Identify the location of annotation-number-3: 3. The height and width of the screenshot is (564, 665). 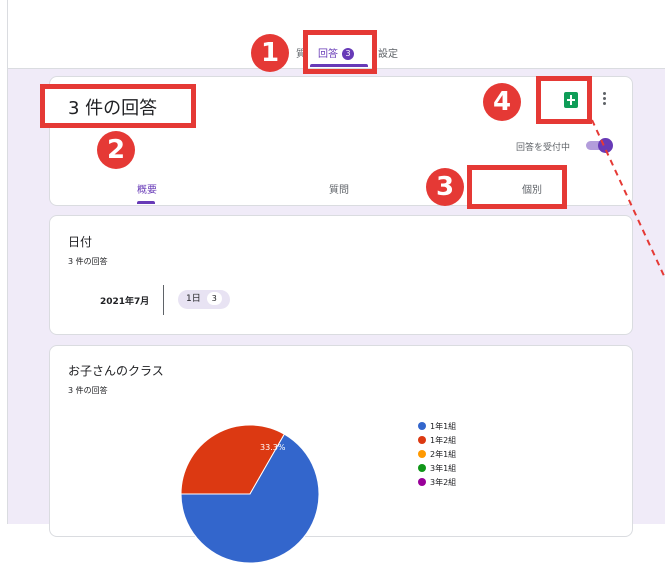
(445, 187).